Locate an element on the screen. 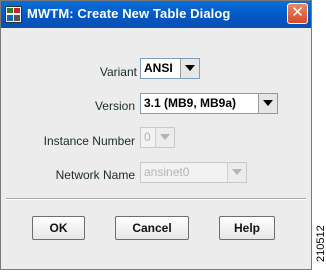  instance-number-dropdown-arrow is located at coordinates (164, 137).